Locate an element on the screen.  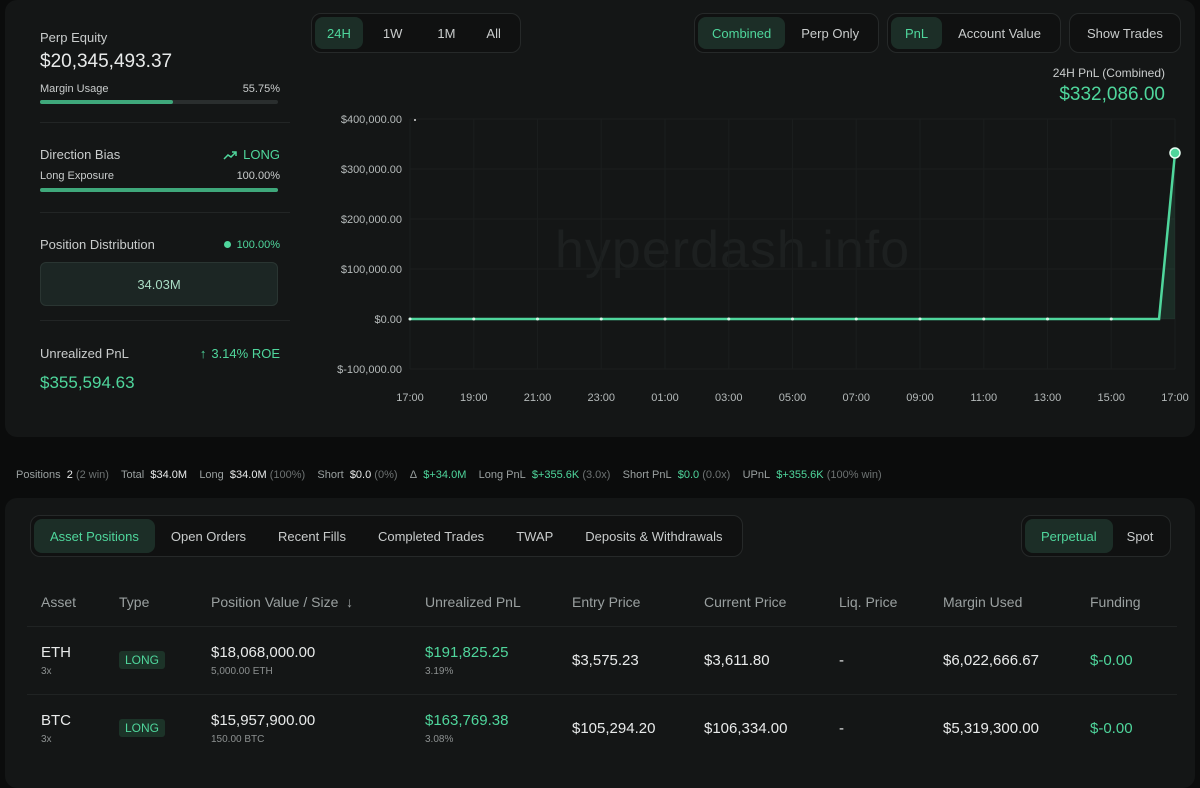
position-distribution-bar: 34.03M is located at coordinates (159, 284).